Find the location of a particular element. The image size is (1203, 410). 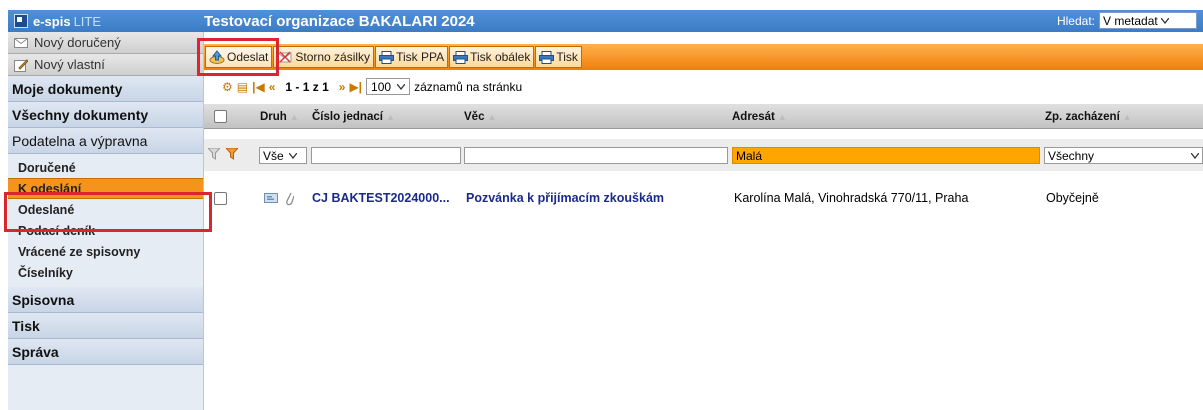

sidebar-item-ciselniky: Číselníky is located at coordinates (105, 272).